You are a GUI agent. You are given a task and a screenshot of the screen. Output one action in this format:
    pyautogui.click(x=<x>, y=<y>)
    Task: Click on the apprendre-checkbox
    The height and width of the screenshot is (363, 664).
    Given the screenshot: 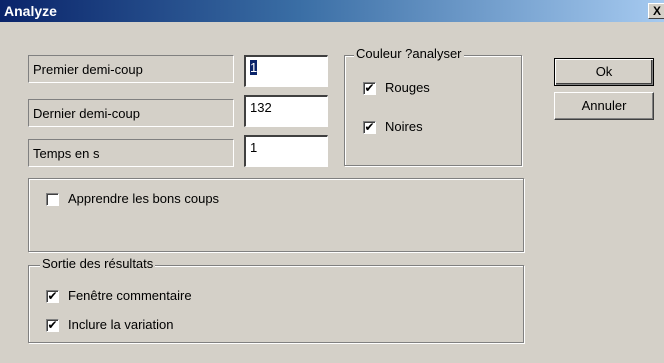 What is the action you would take?
    pyautogui.click(x=52, y=199)
    